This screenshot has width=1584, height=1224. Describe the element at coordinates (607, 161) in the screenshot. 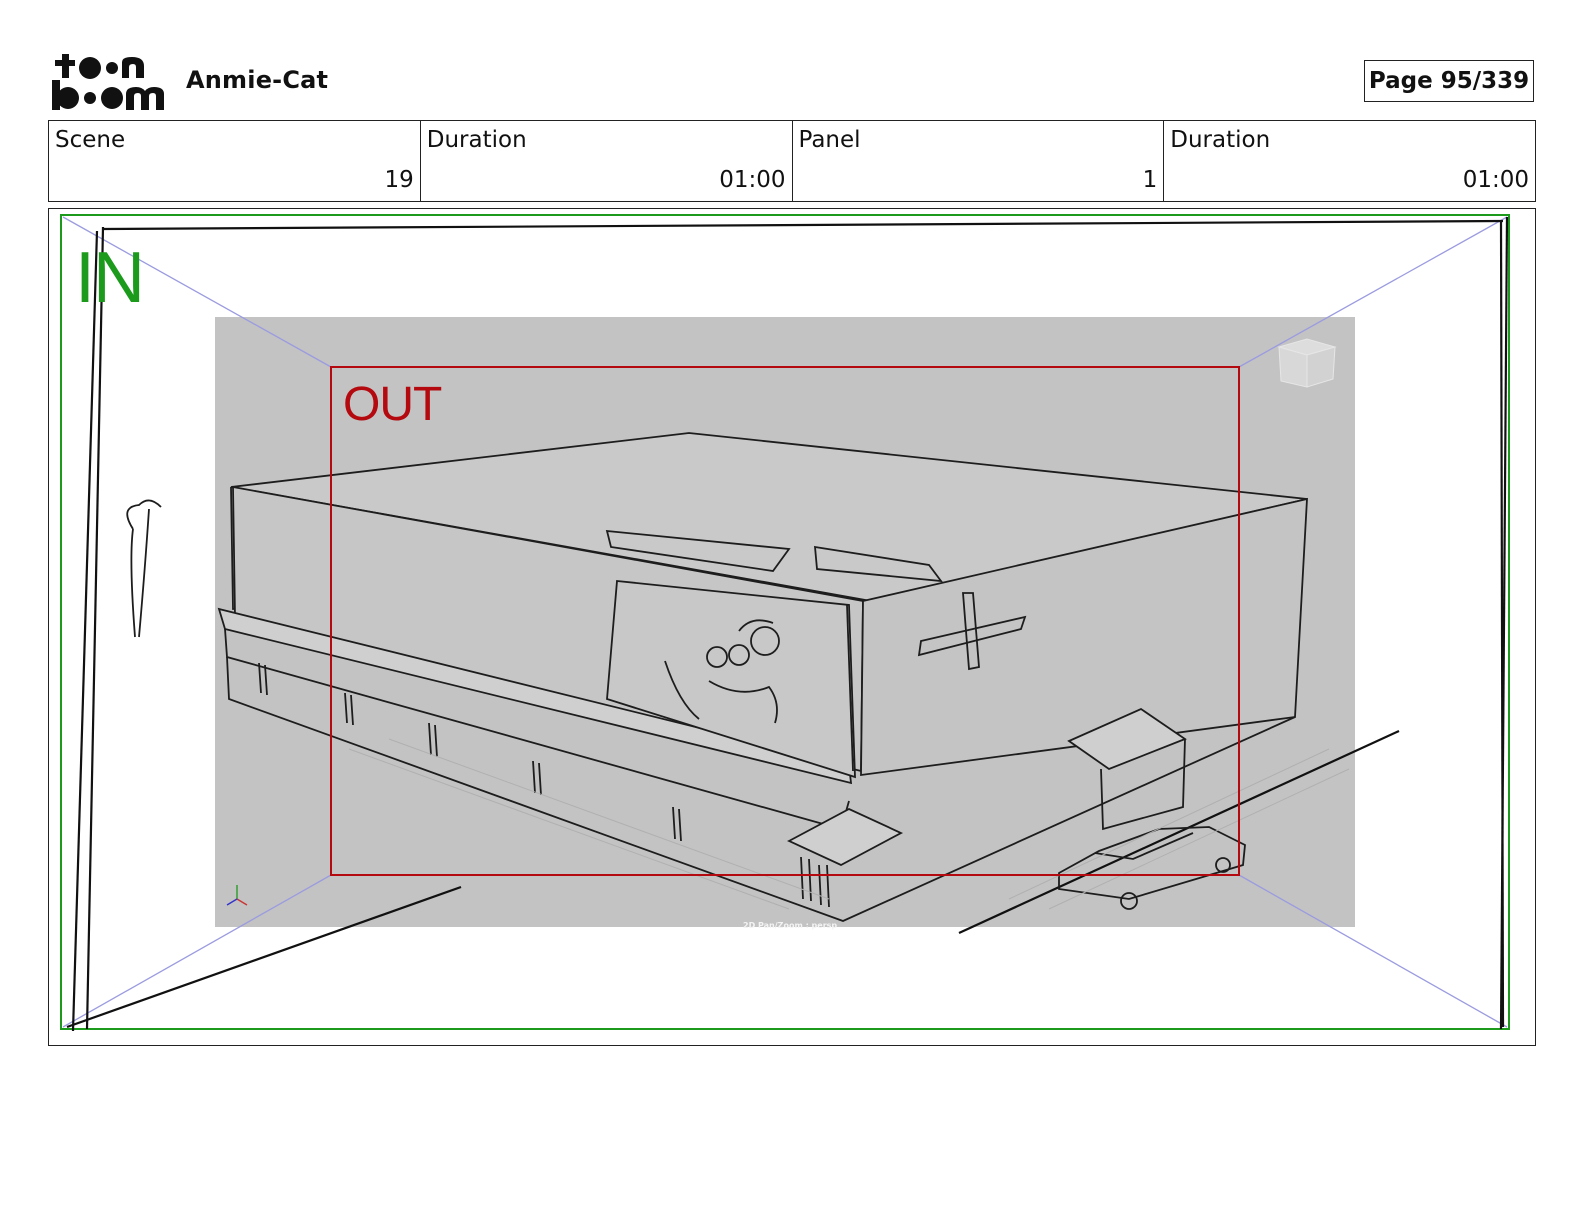

I see `info-cell-scene-duration: Duration 01:00` at that location.